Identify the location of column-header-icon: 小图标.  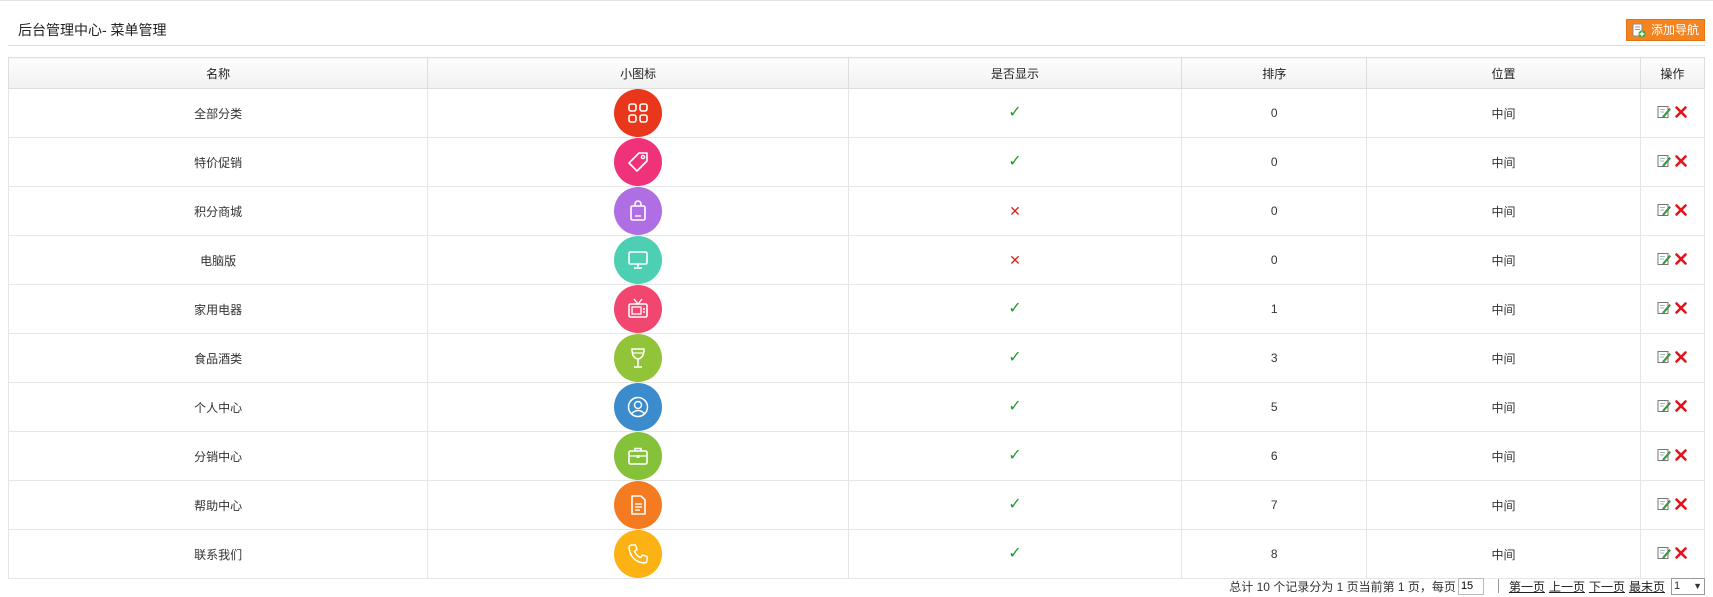
(638, 73).